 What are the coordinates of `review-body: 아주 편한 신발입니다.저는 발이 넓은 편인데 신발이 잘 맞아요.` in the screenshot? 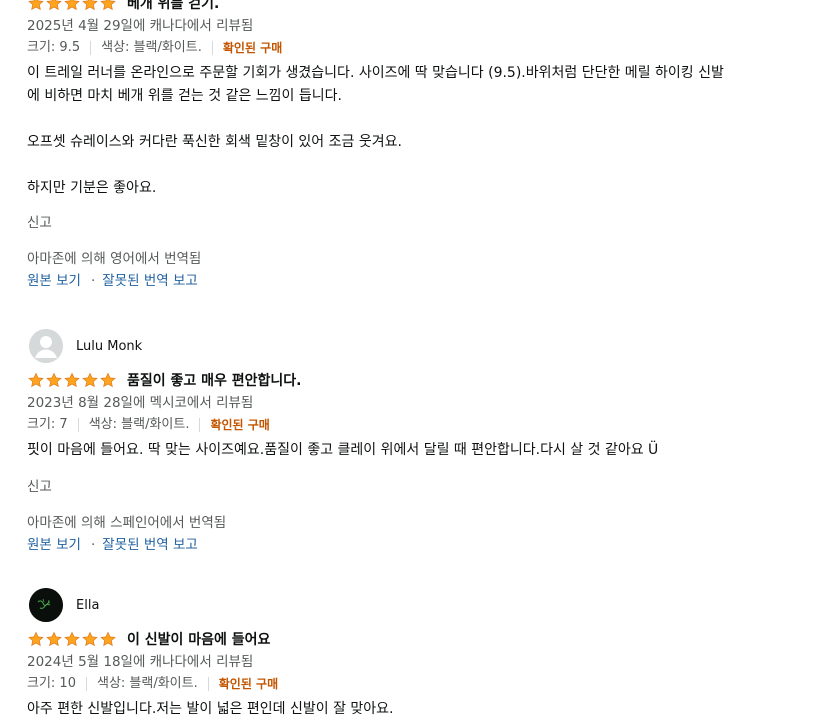 It's located at (424, 709).